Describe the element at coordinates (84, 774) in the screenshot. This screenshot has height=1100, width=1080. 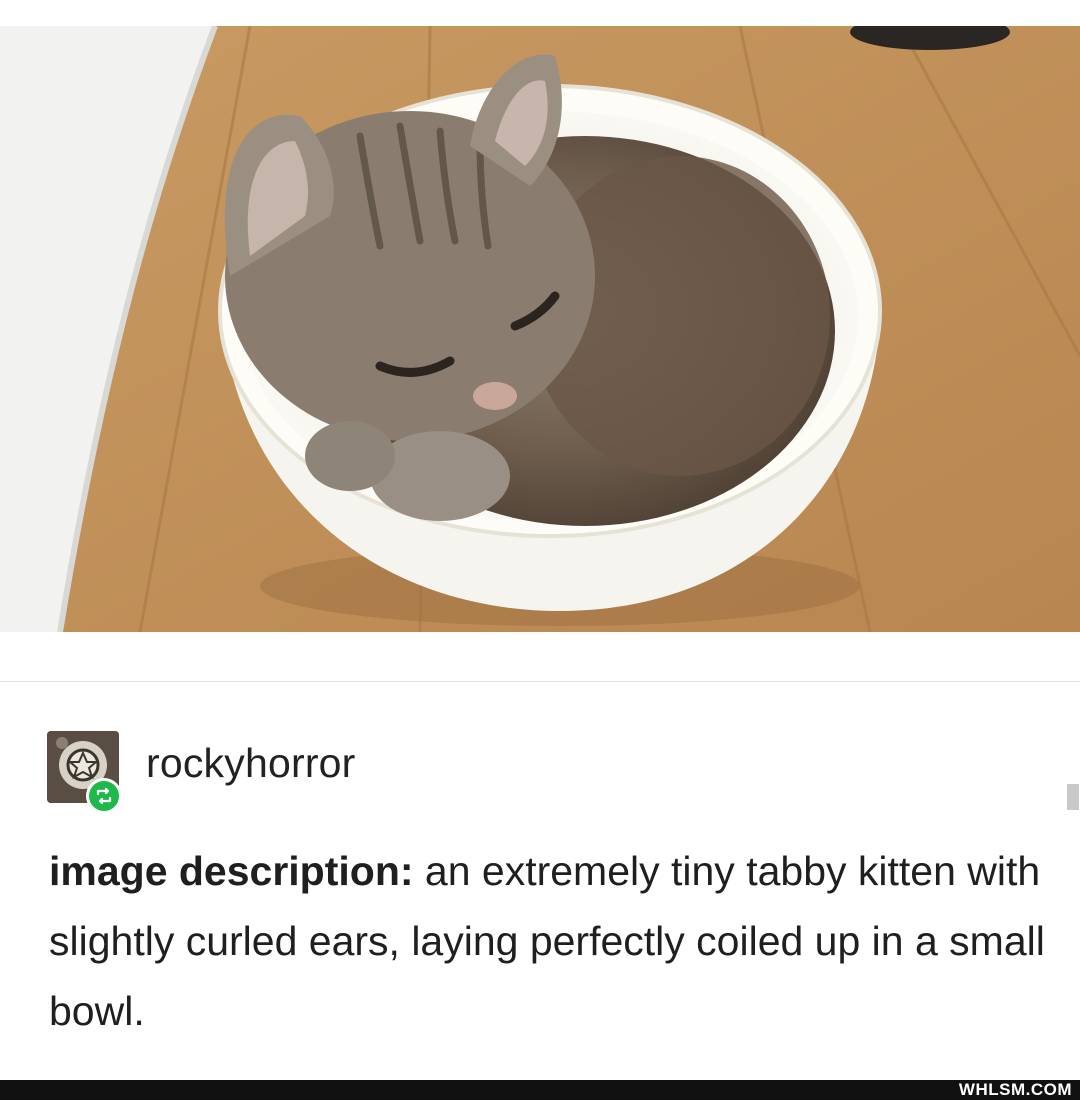
I see `author-avatar-block` at that location.